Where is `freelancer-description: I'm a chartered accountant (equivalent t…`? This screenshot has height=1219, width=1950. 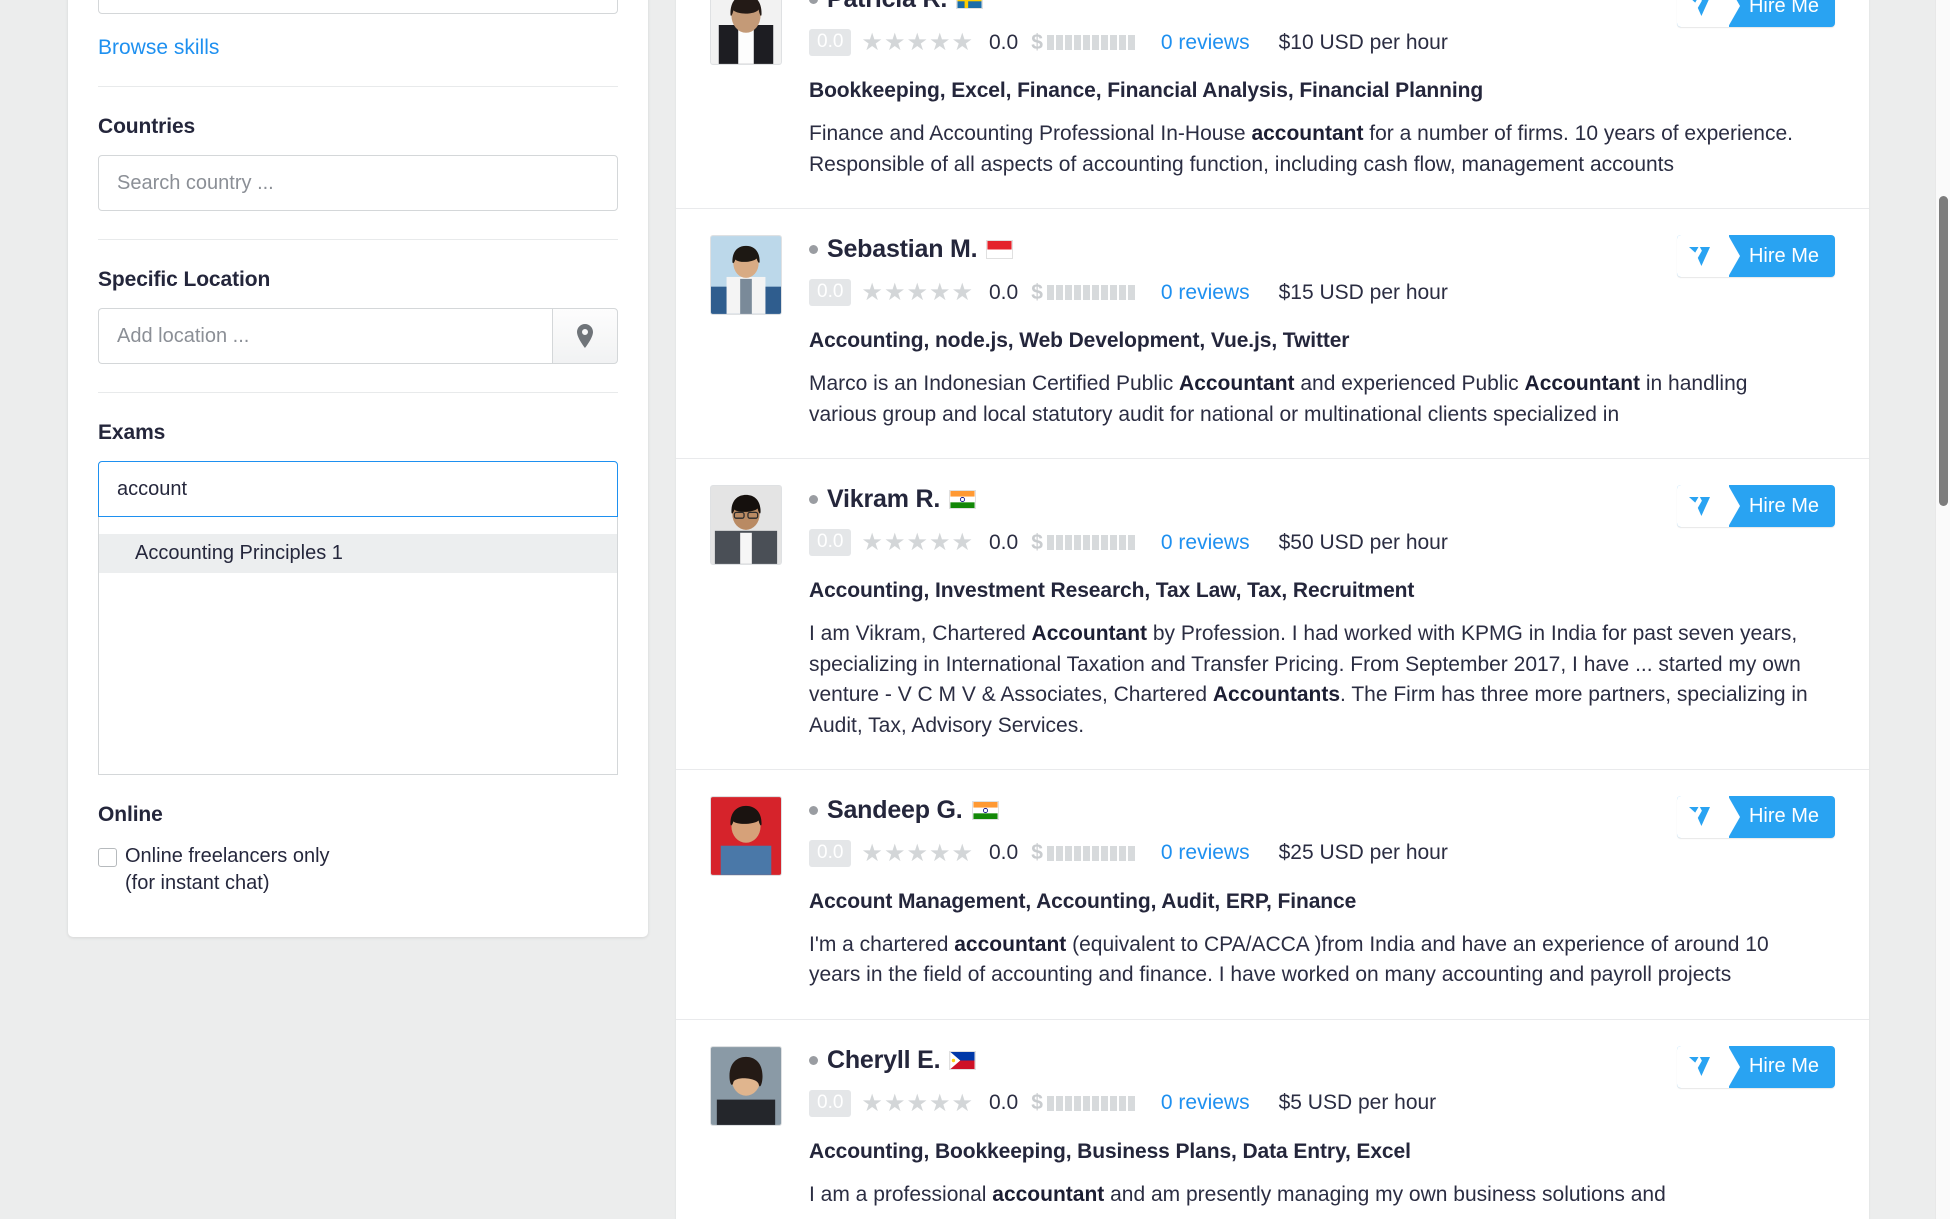
freelancer-description: I'm a chartered accountant (equivalent t… is located at coordinates (1289, 959).